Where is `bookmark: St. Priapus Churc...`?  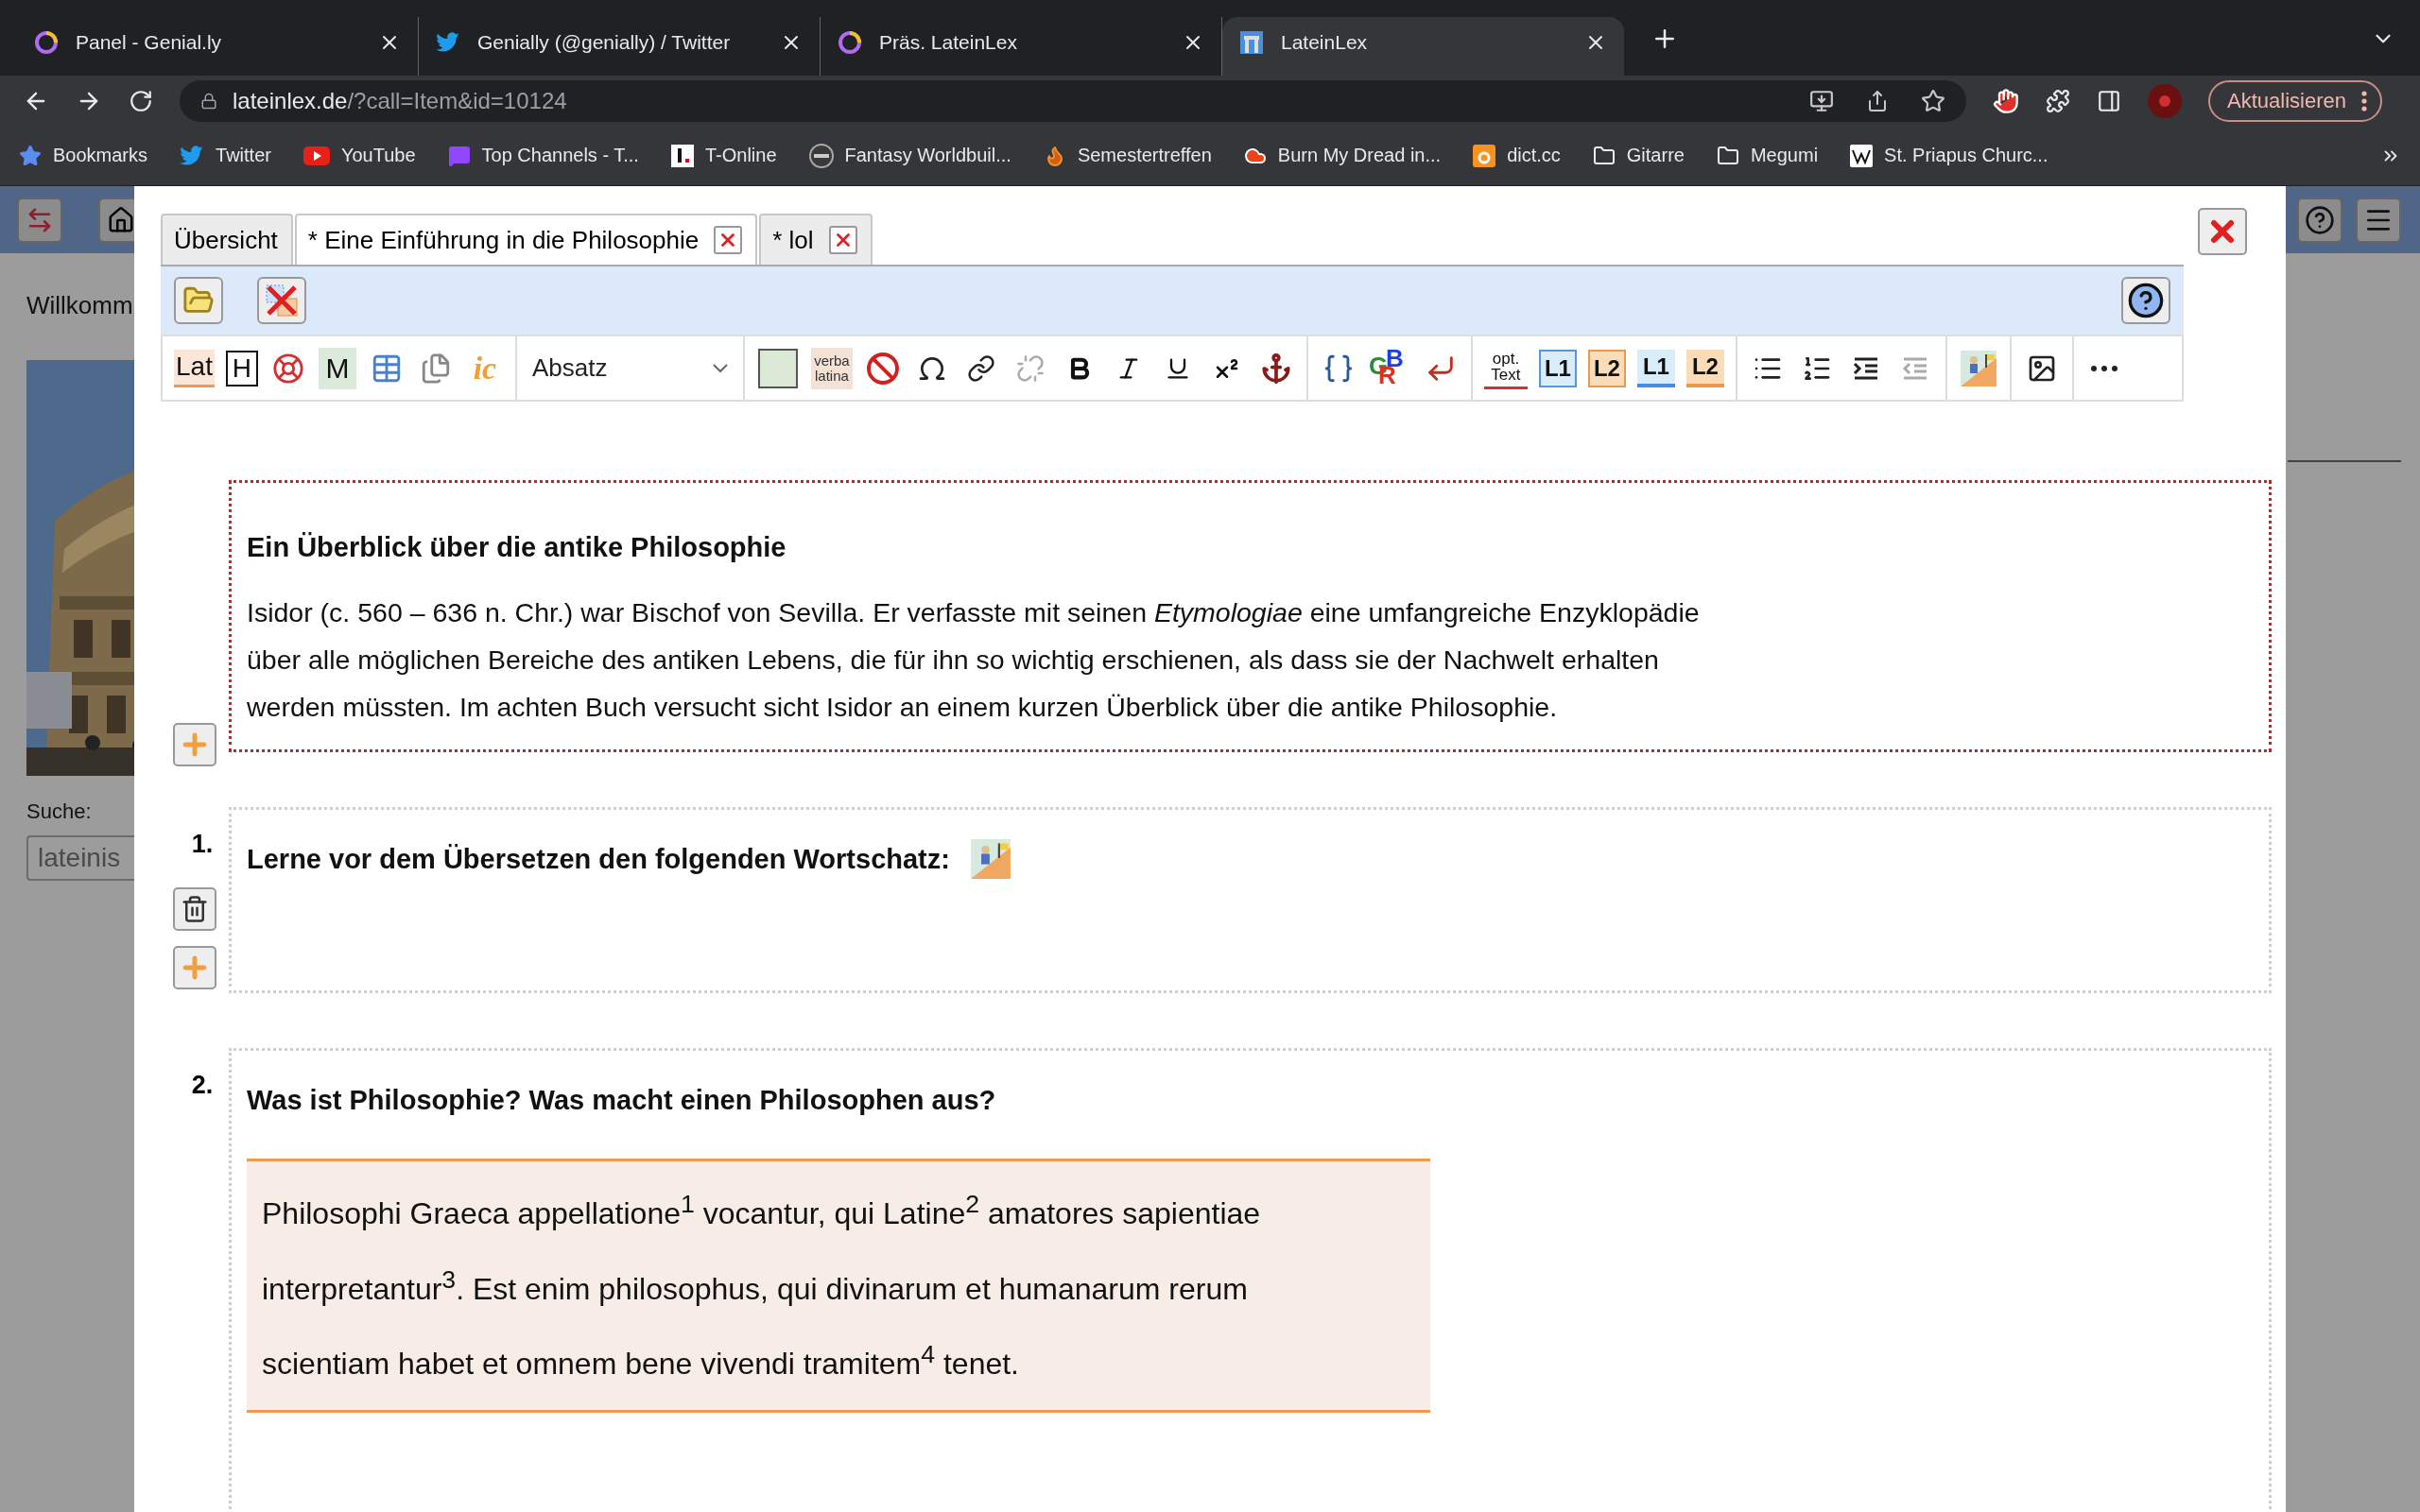
bookmark: St. Priapus Churc... is located at coordinates (1949, 155).